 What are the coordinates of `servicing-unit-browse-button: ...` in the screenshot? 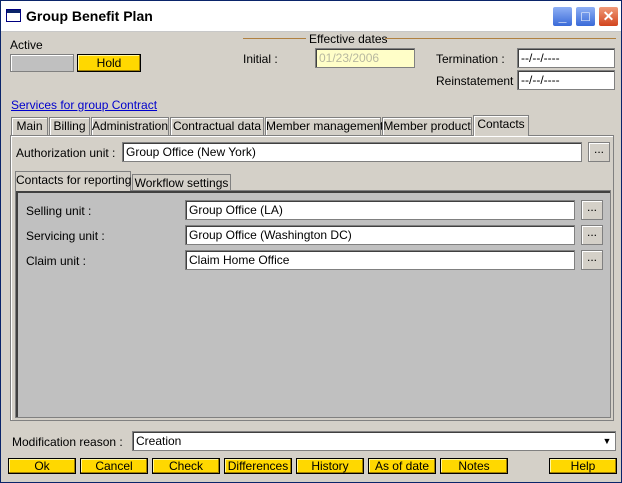 It's located at (592, 235).